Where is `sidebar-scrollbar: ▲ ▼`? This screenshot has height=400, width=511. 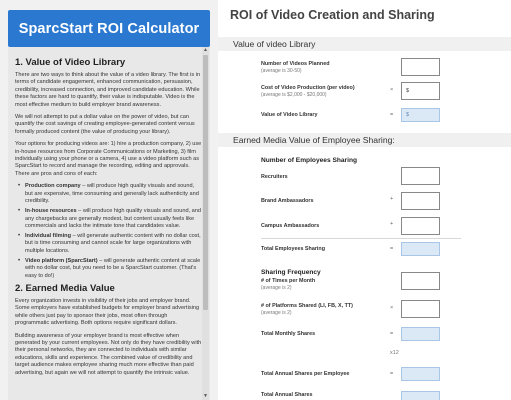 sidebar-scrollbar: ▲ ▼ is located at coordinates (205, 223).